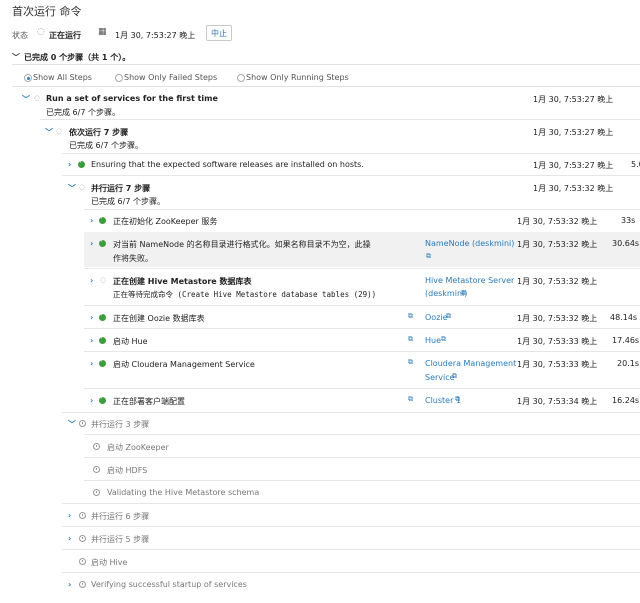  Describe the element at coordinates (573, 132) in the screenshot. I see `step-seq-time: 1月 30, 7:53:27 晚上` at that location.